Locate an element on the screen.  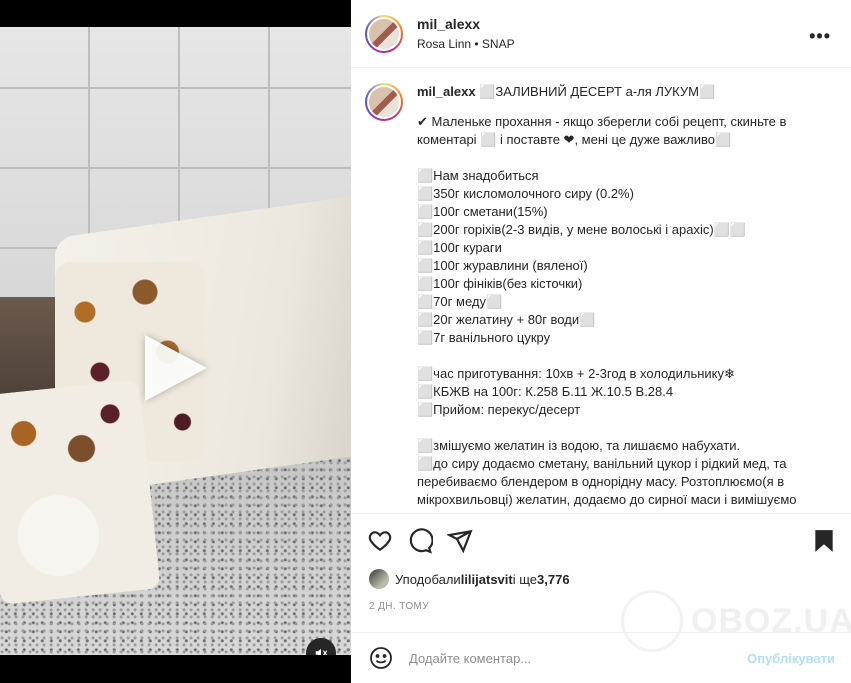
emoji-icon is located at coordinates (381, 658).